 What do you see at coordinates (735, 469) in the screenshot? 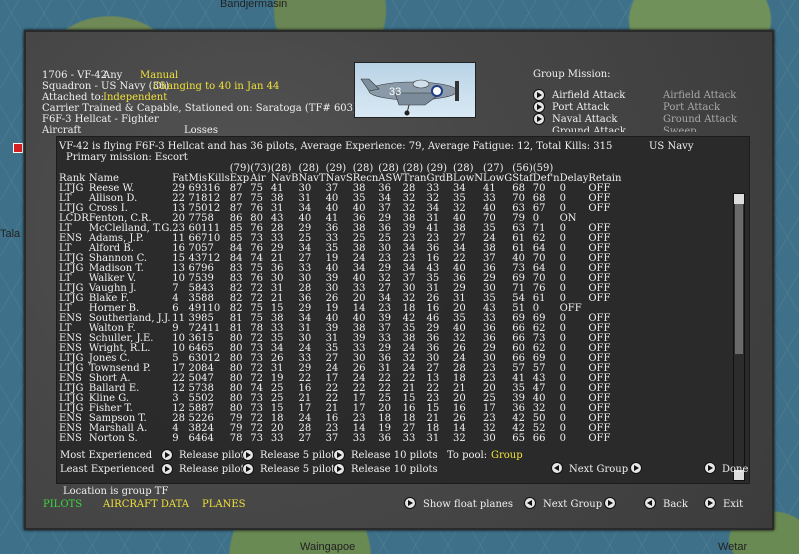
I see `done-label: Done` at bounding box center [735, 469].